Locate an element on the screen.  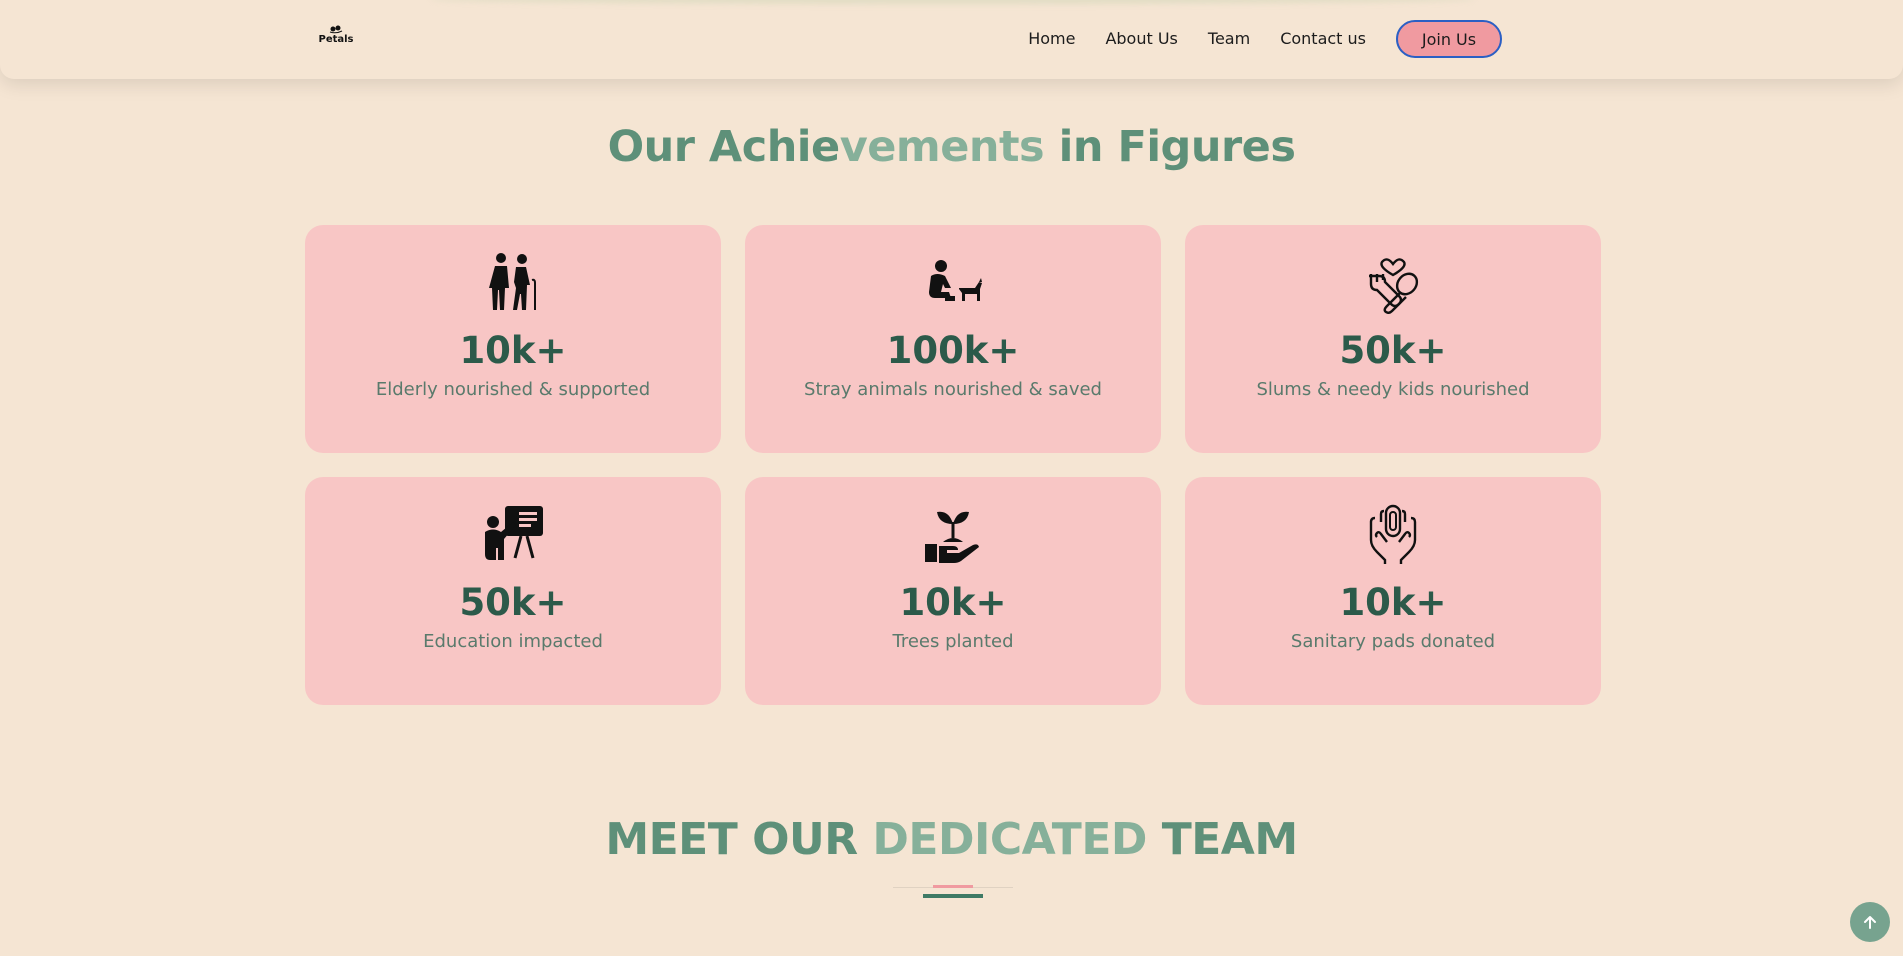
logo-text: Petals is located at coordinates (336, 39).